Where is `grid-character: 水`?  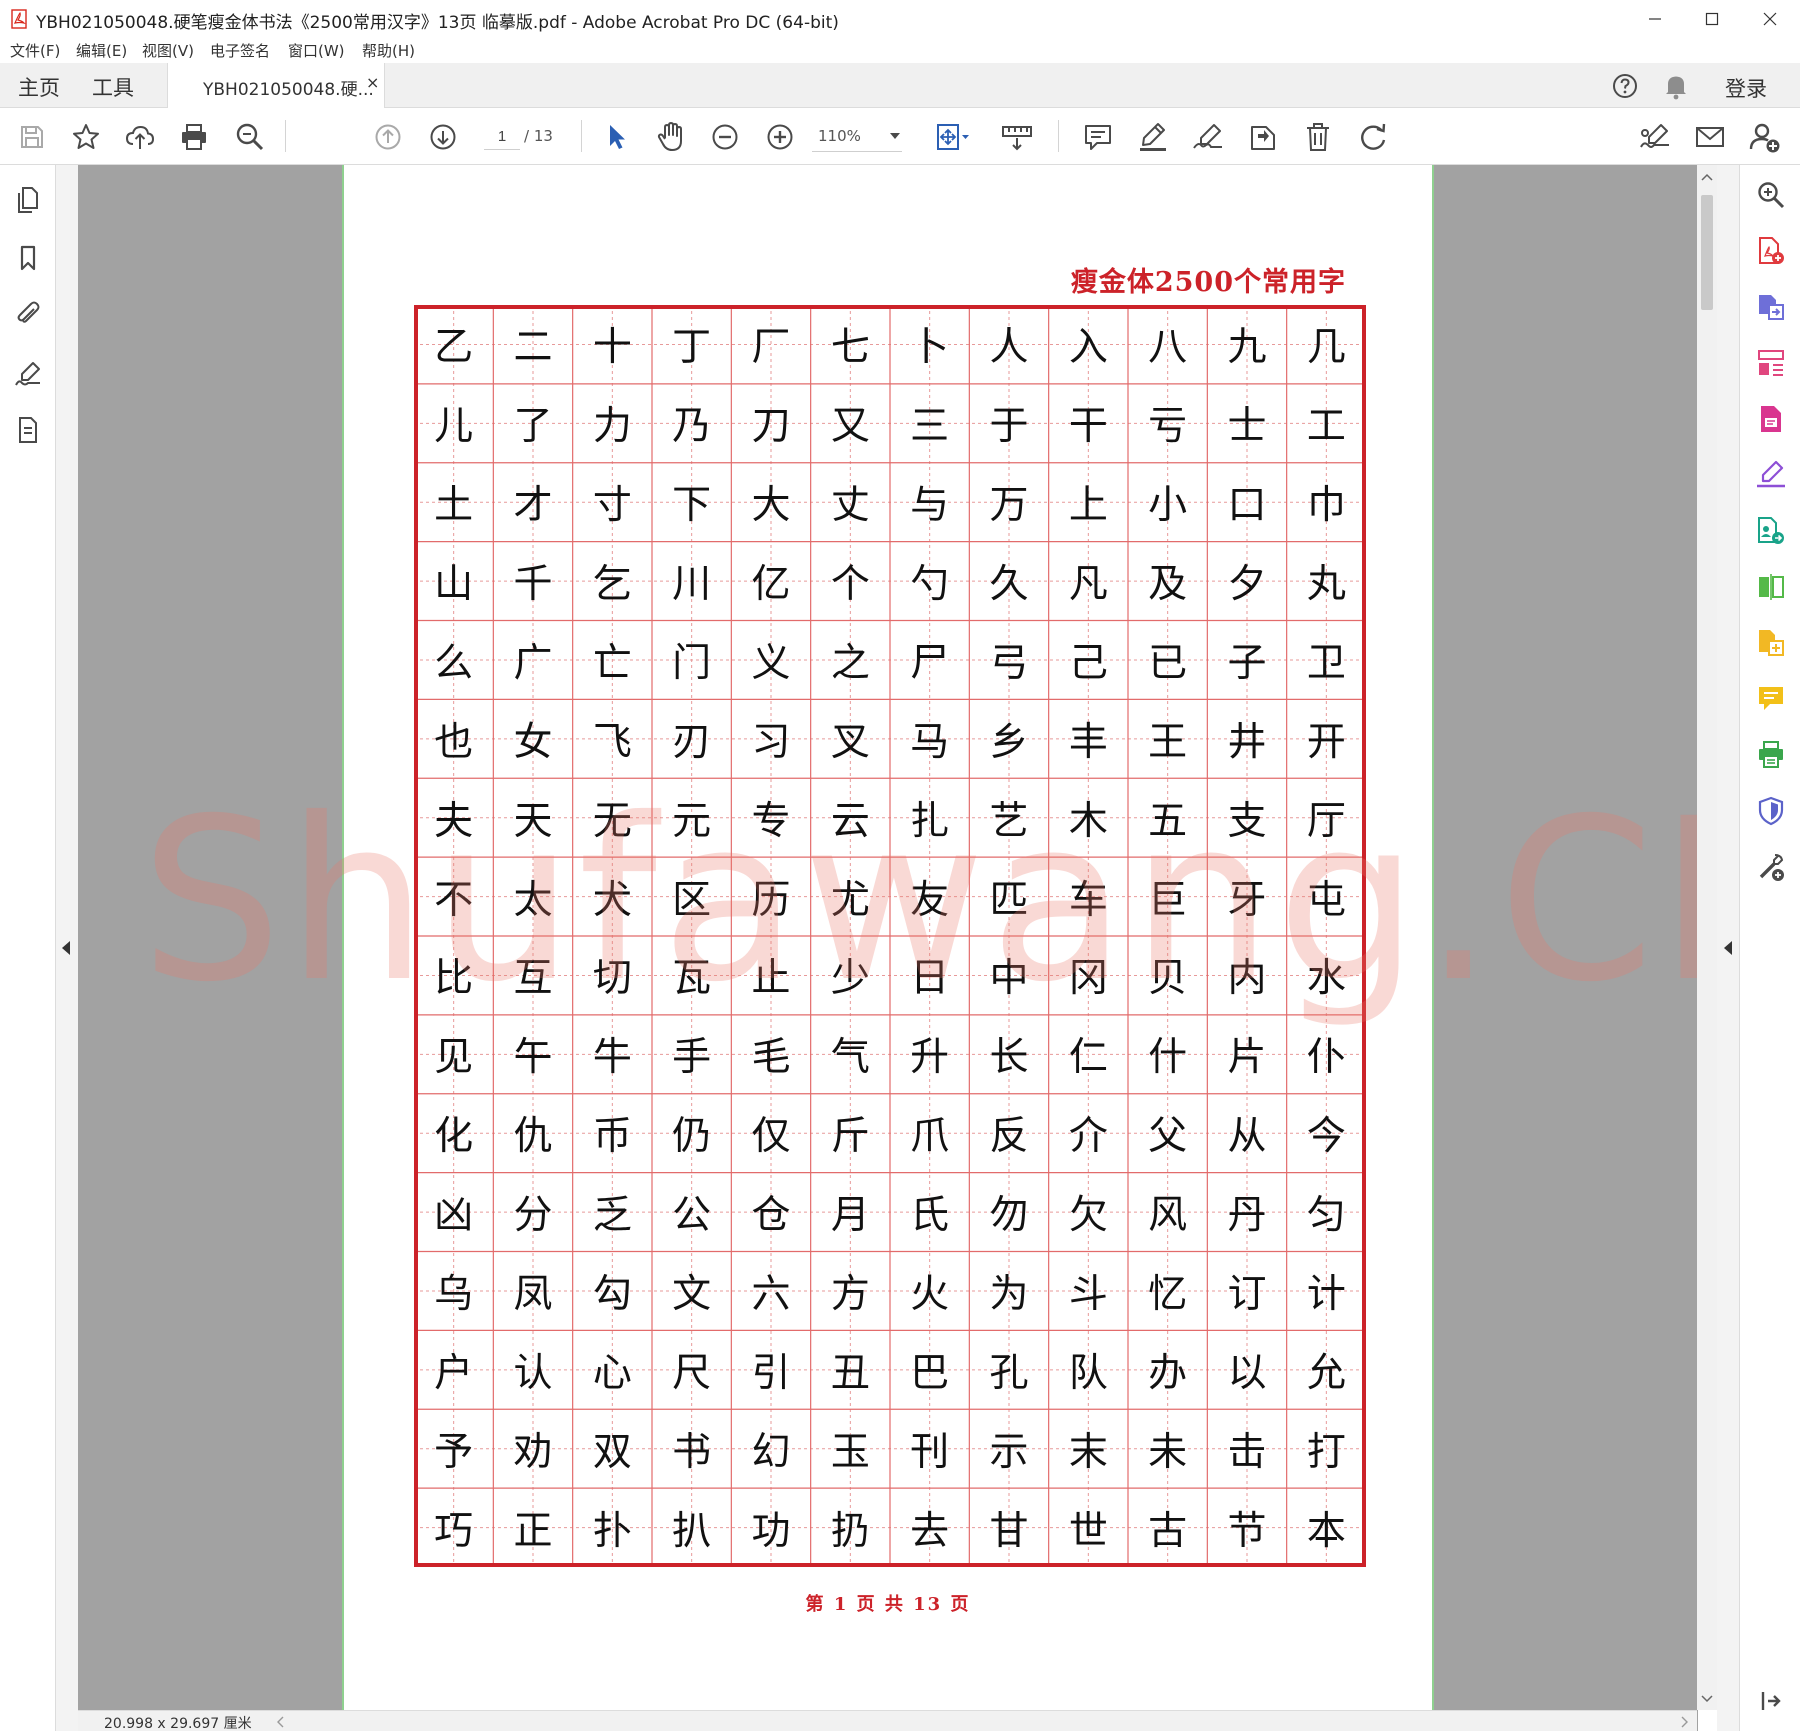
grid-character: 水 is located at coordinates (1326, 979).